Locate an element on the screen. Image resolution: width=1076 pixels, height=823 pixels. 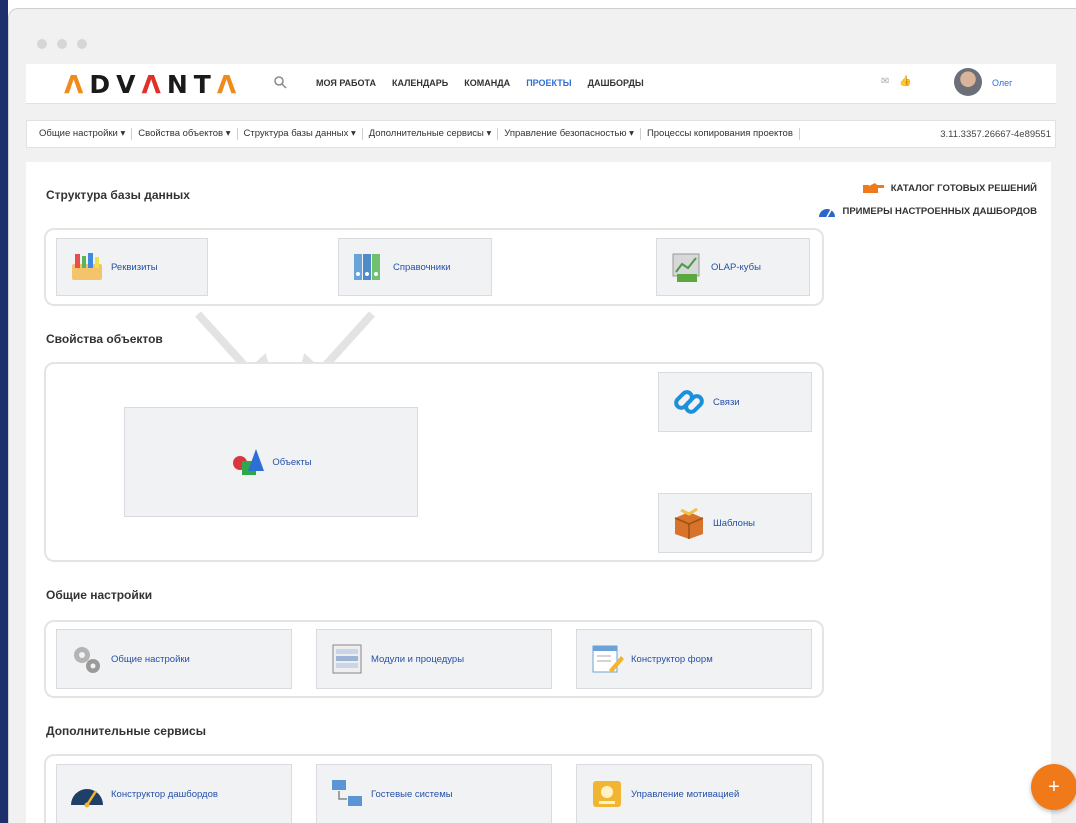
tile-label: Гостевые системы is located at coordinates (412, 794).